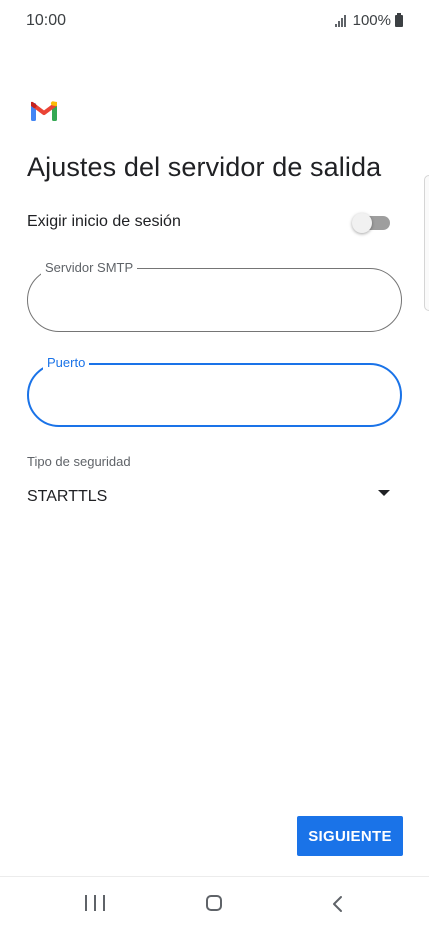 This screenshot has height=930, width=429. What do you see at coordinates (204, 167) in the screenshot?
I see `page-title: Ajustes del servidor de salida` at bounding box center [204, 167].